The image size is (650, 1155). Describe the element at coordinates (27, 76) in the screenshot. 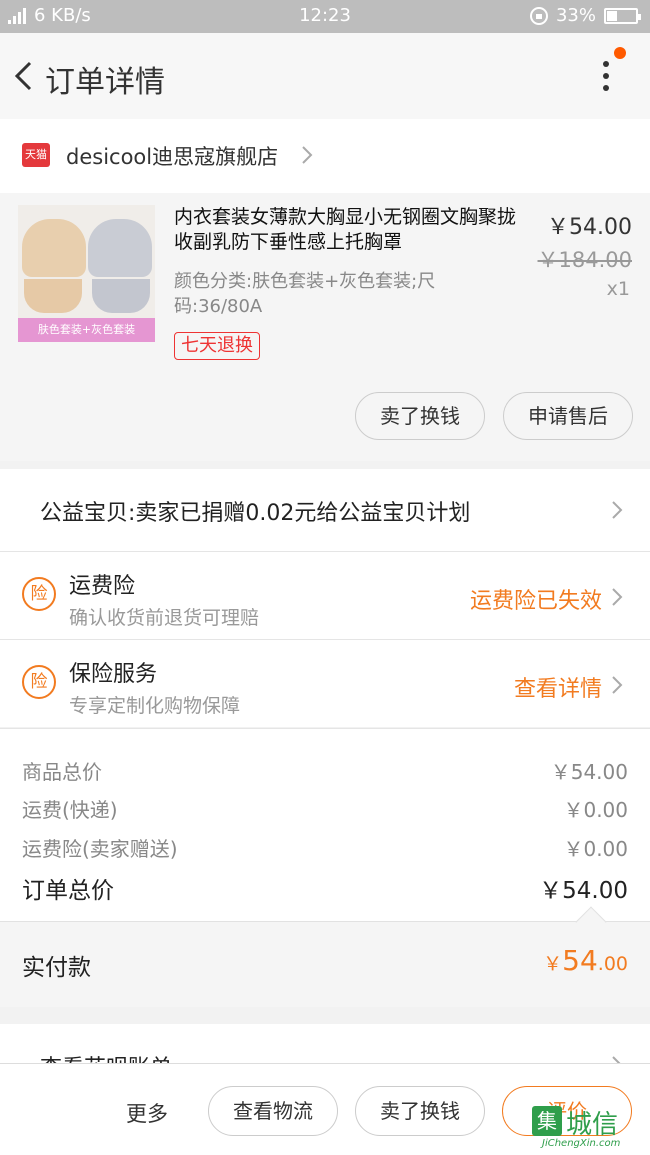

I see `back-arrow-icon` at that location.